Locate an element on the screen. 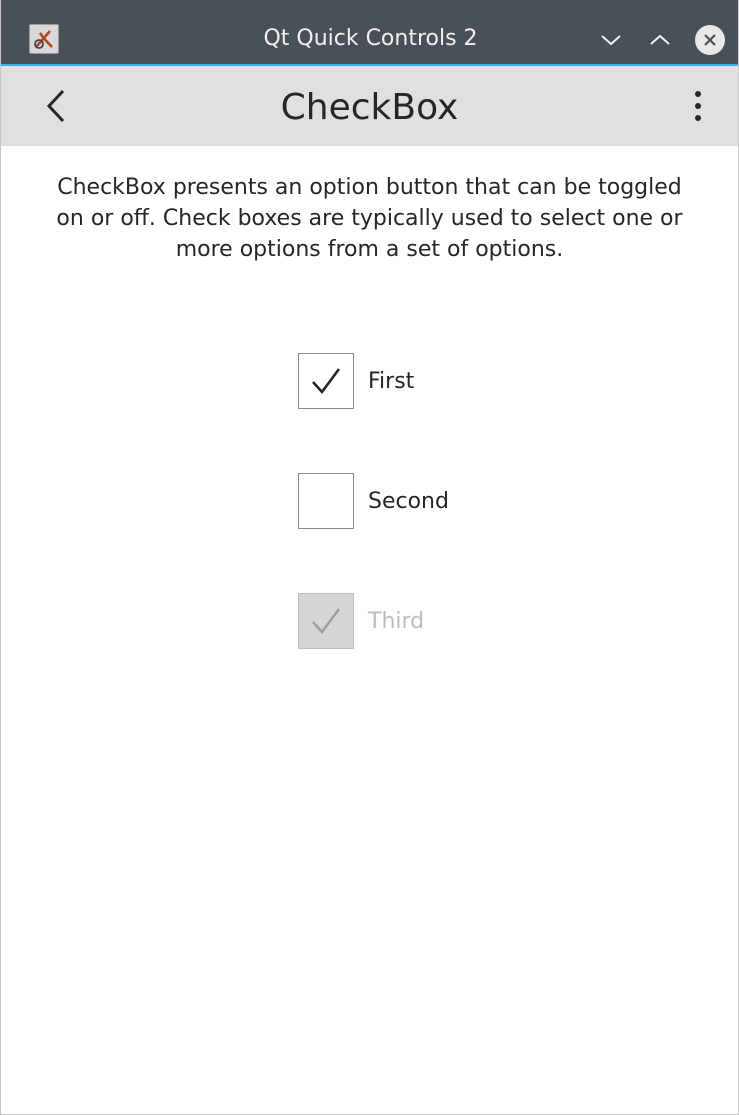  maximize-icon is located at coordinates (660, 39).